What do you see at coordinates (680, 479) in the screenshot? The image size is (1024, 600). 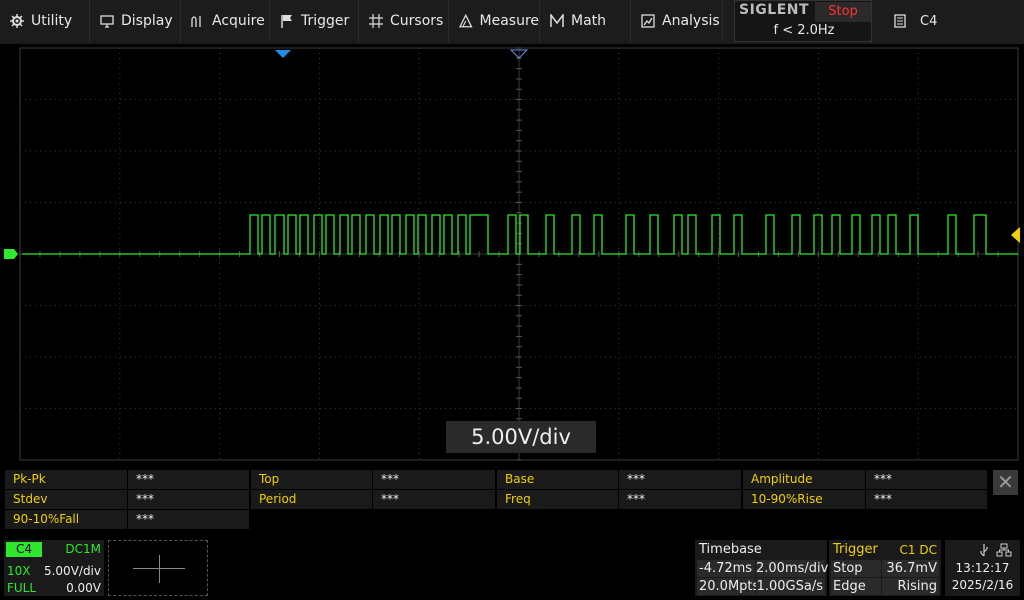 I see `measure-value-base: ***` at bounding box center [680, 479].